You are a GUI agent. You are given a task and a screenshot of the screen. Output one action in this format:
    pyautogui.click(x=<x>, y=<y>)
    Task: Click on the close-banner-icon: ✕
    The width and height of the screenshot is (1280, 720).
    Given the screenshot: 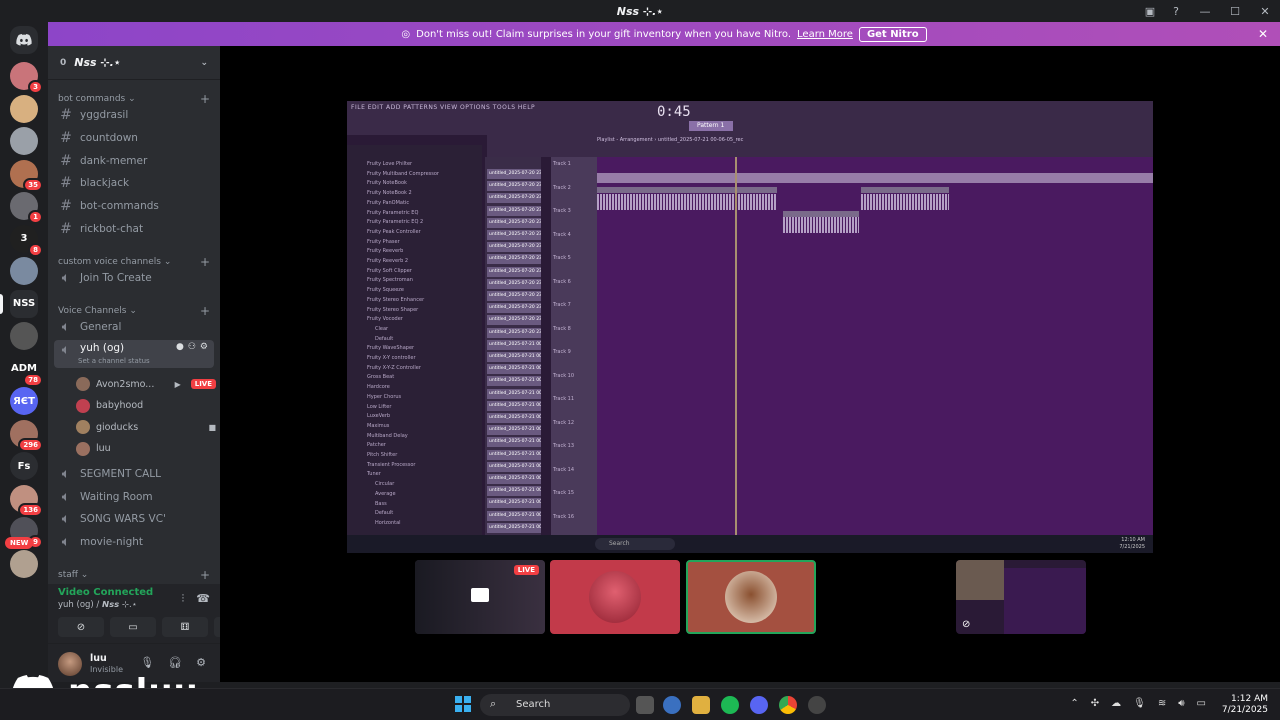 What is the action you would take?
    pyautogui.click(x=1263, y=34)
    